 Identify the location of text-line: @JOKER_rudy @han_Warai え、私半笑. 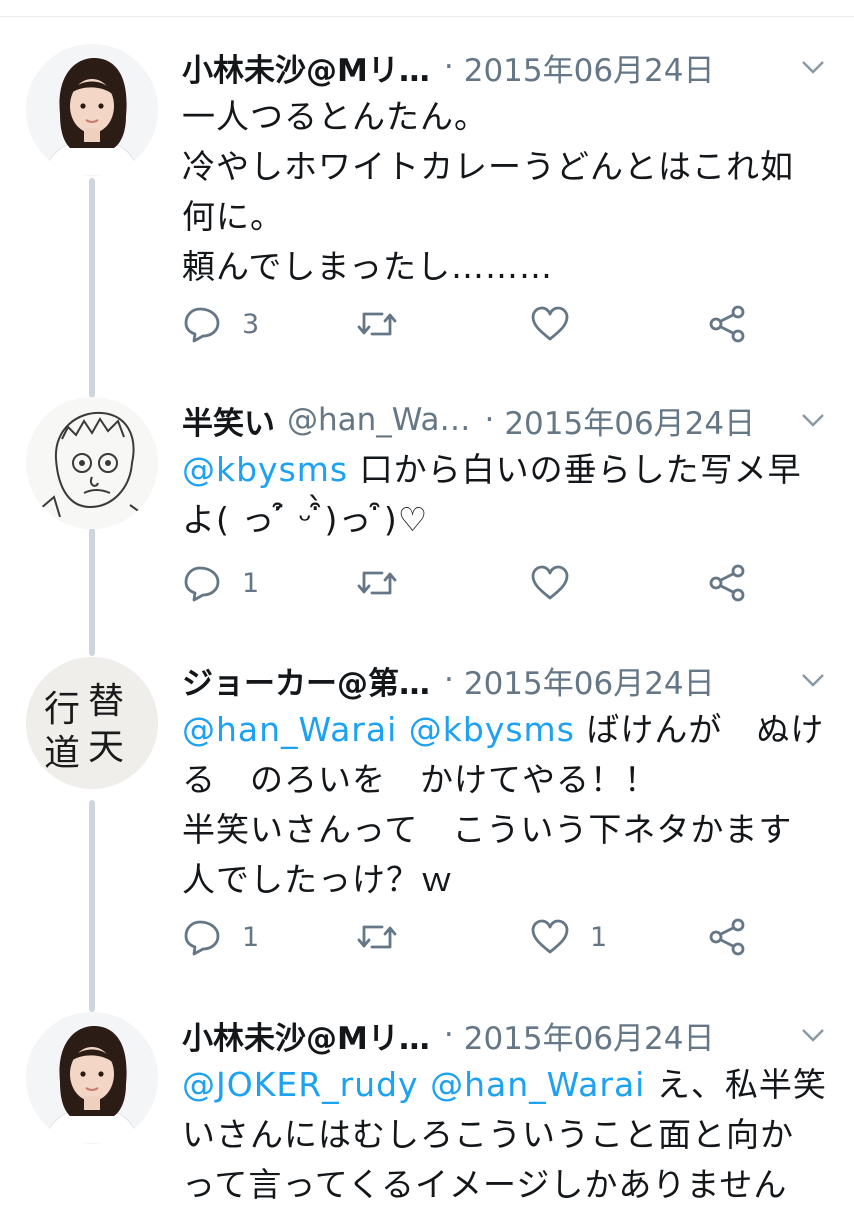
(507, 1085).